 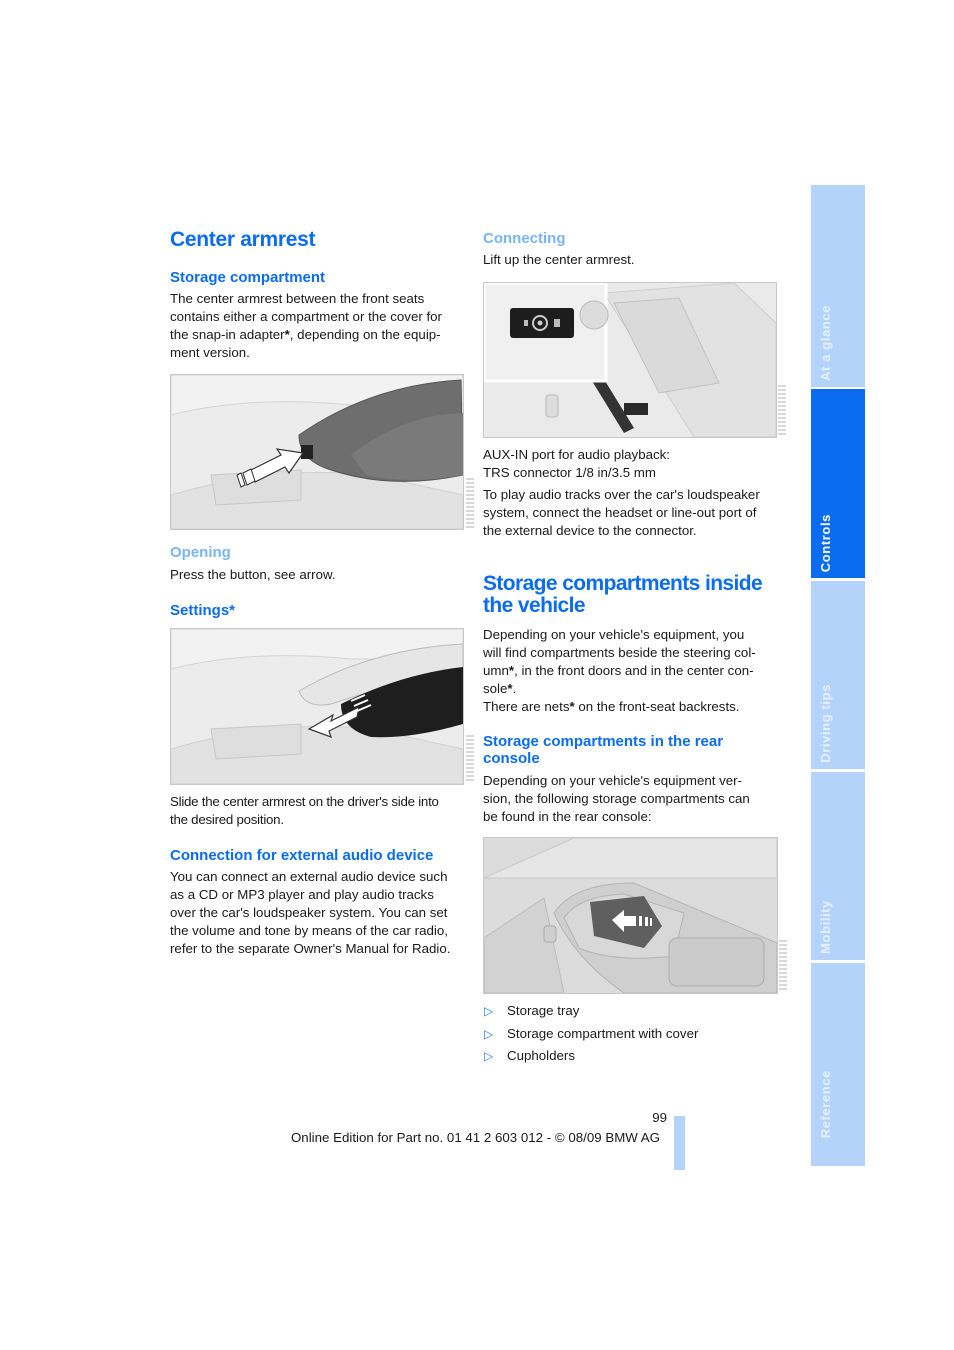 I want to click on figure-aux-in-port, so click(x=630, y=360).